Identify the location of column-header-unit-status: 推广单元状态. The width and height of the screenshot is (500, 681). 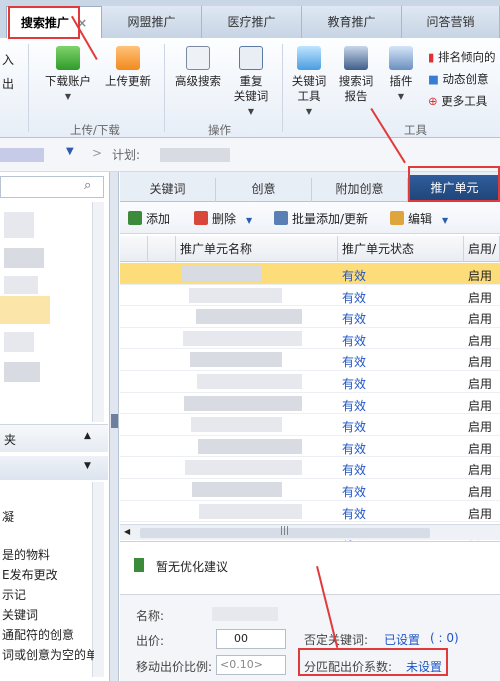
(401, 249).